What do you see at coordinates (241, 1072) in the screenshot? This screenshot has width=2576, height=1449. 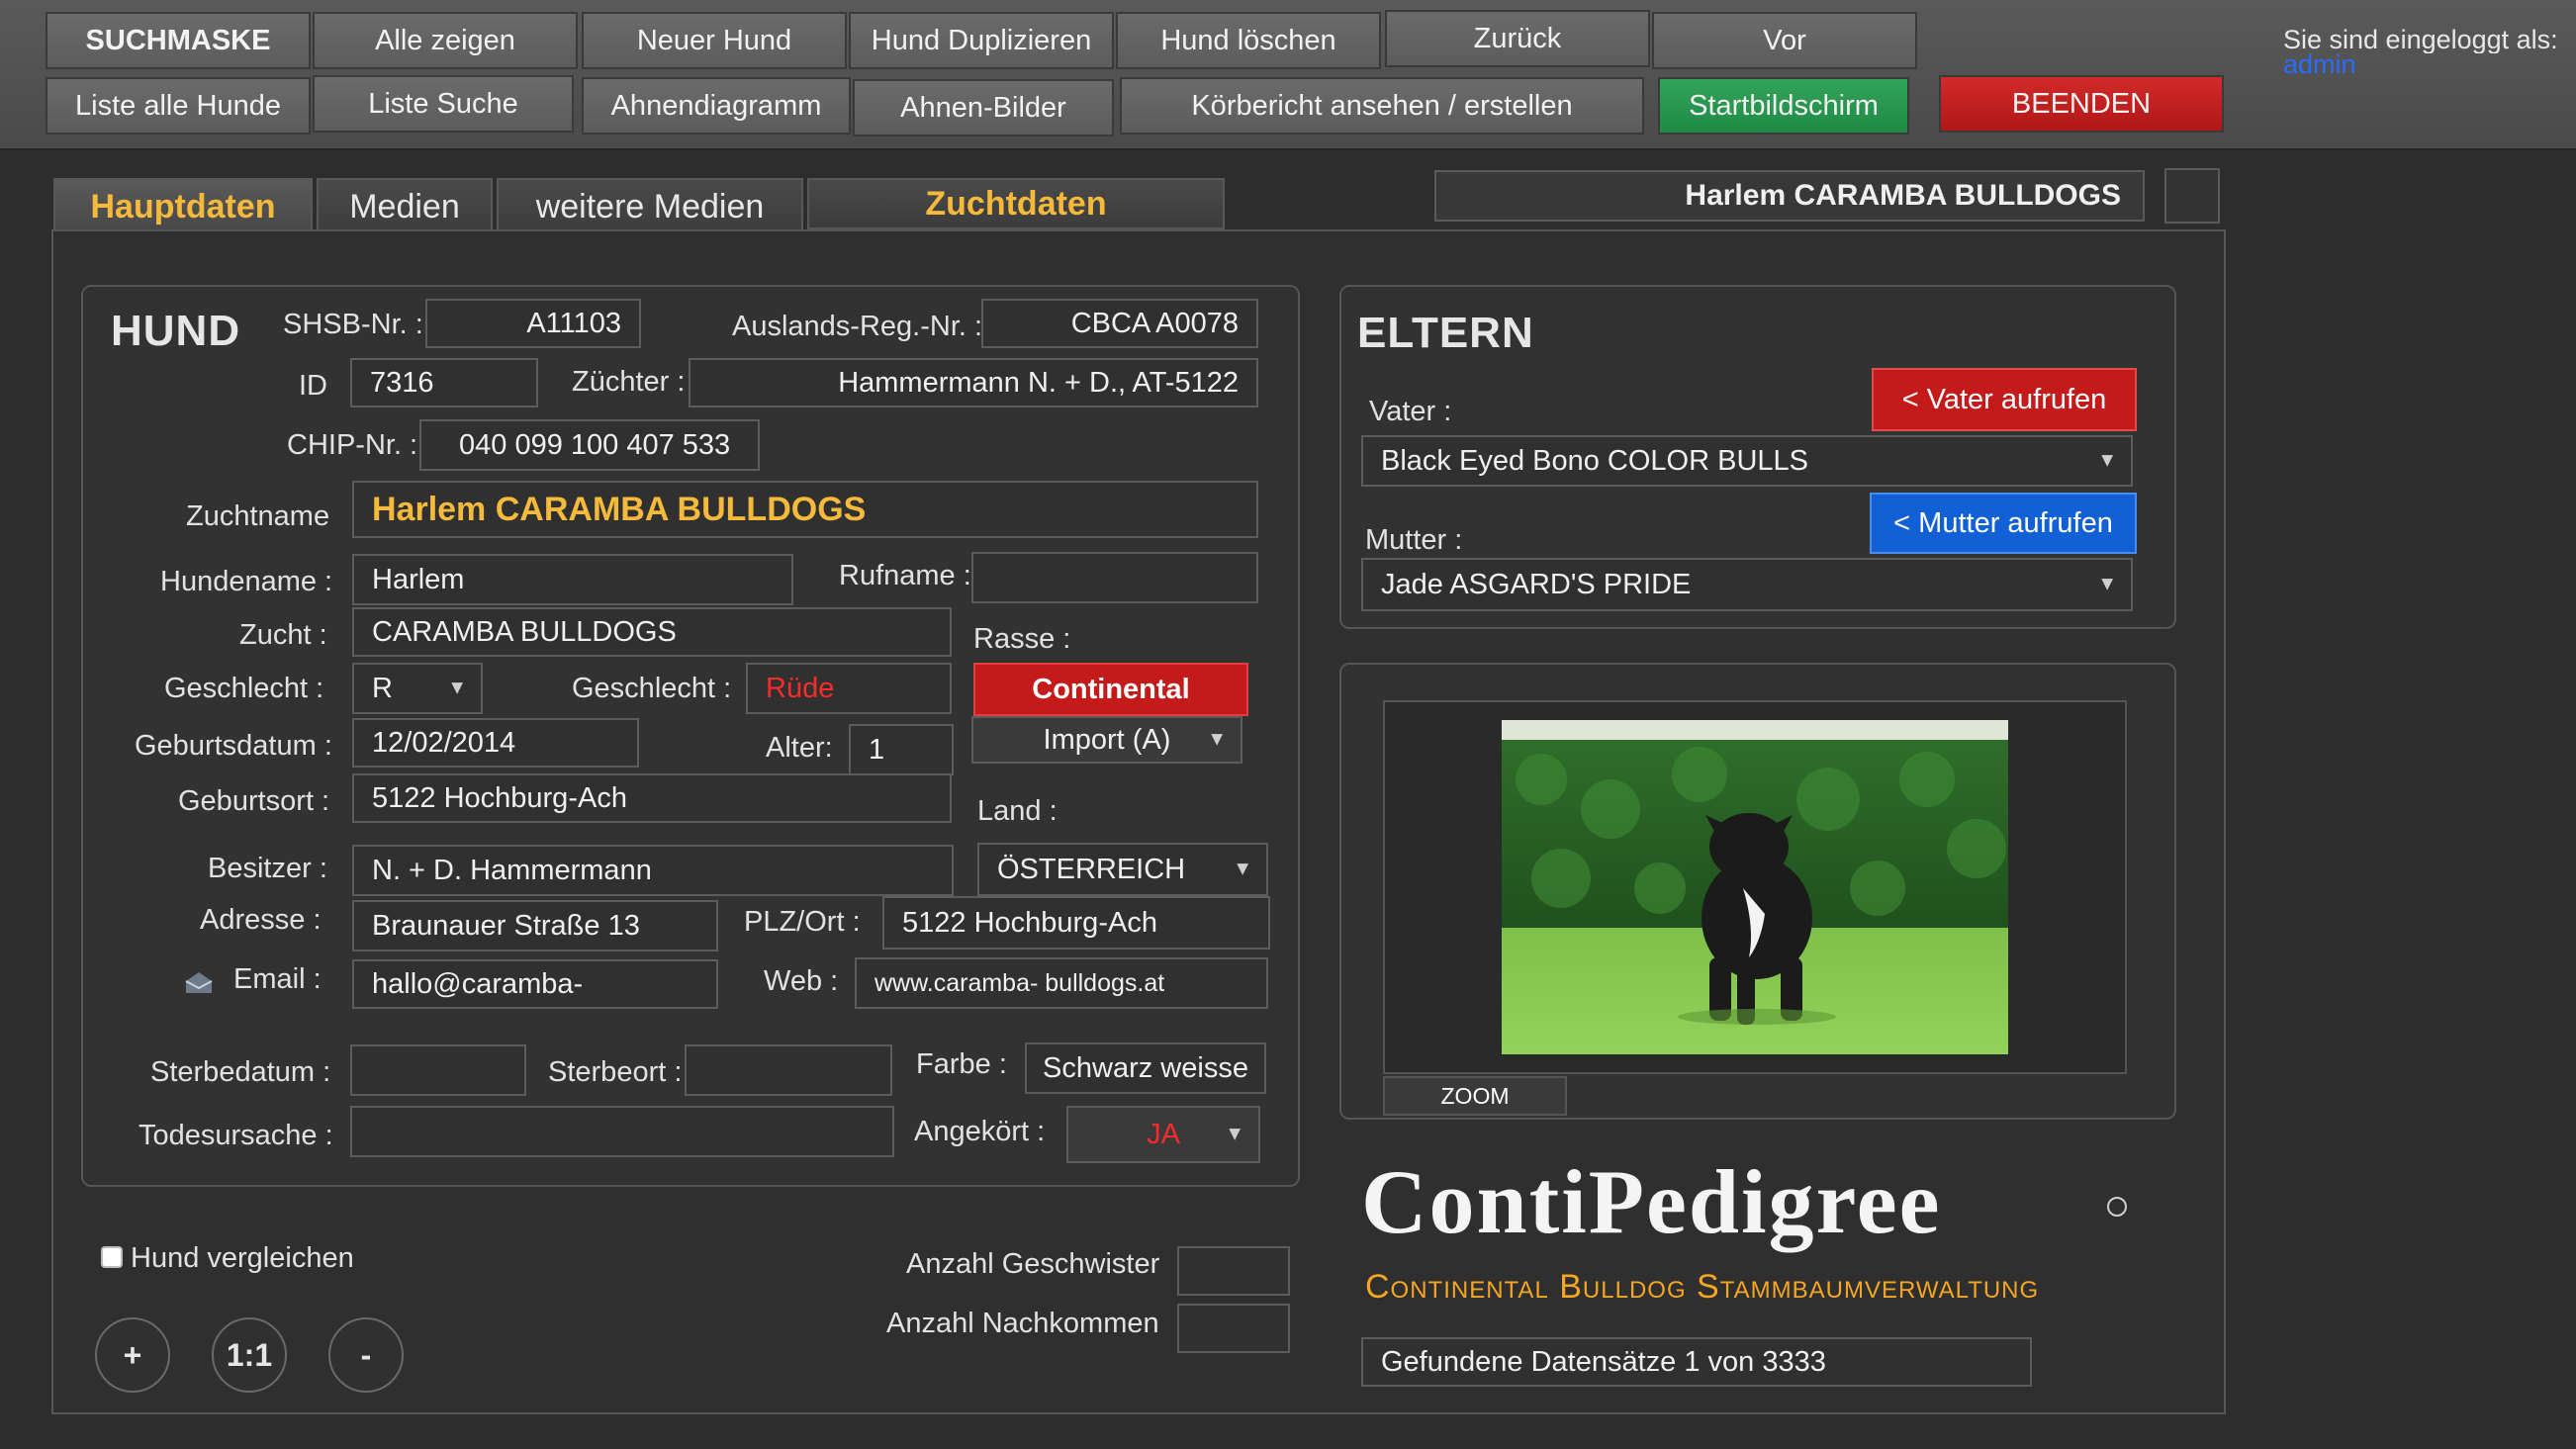 I see `sterbedatum-label: Sterbedatum :` at bounding box center [241, 1072].